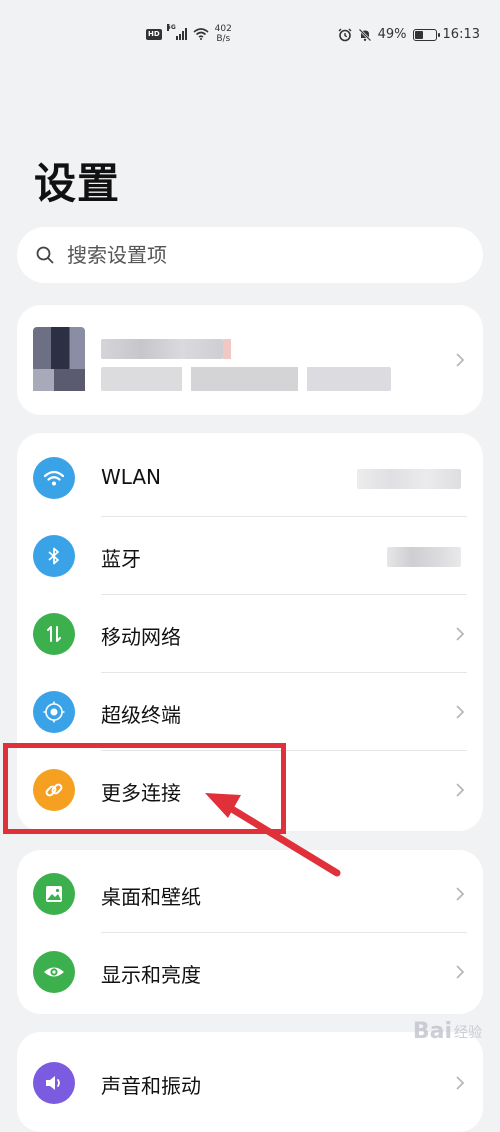 This screenshot has width=500, height=1132. I want to click on settings-item-label: 声音和振动, so click(151, 1086).